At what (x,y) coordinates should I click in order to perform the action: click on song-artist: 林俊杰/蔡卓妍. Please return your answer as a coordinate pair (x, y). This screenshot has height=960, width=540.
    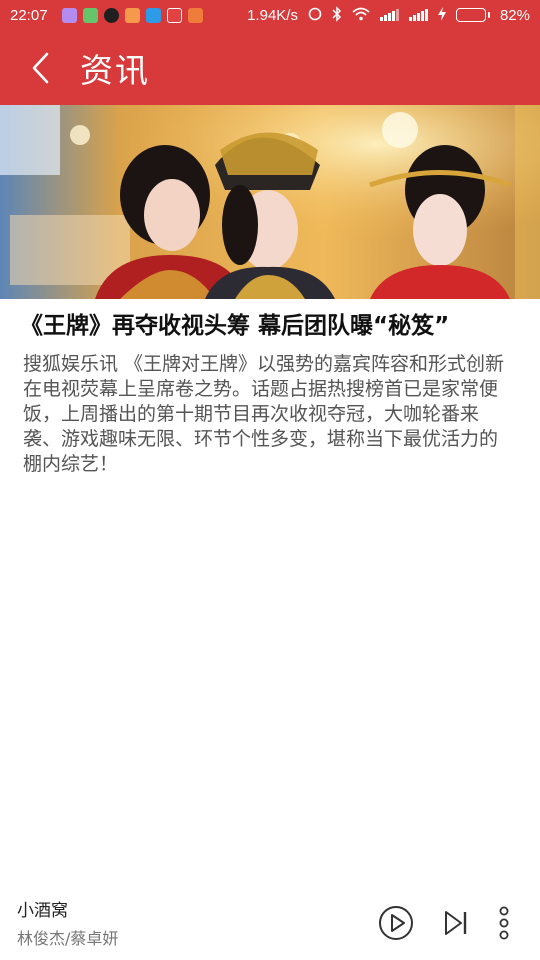
    Looking at the image, I should click on (68, 938).